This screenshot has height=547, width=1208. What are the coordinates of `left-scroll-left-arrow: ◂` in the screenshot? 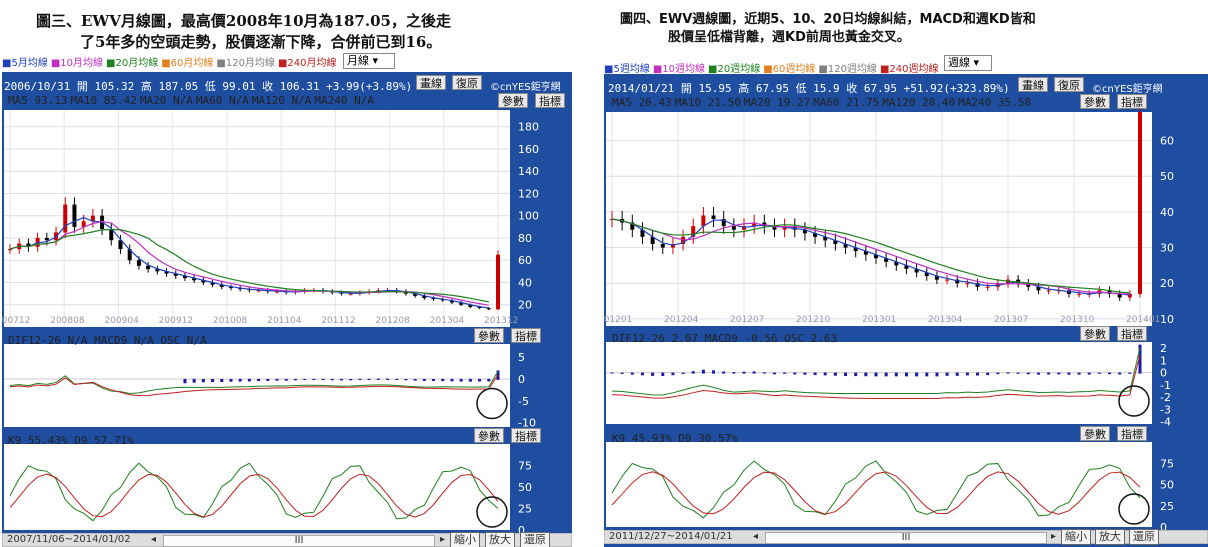 It's located at (153, 540).